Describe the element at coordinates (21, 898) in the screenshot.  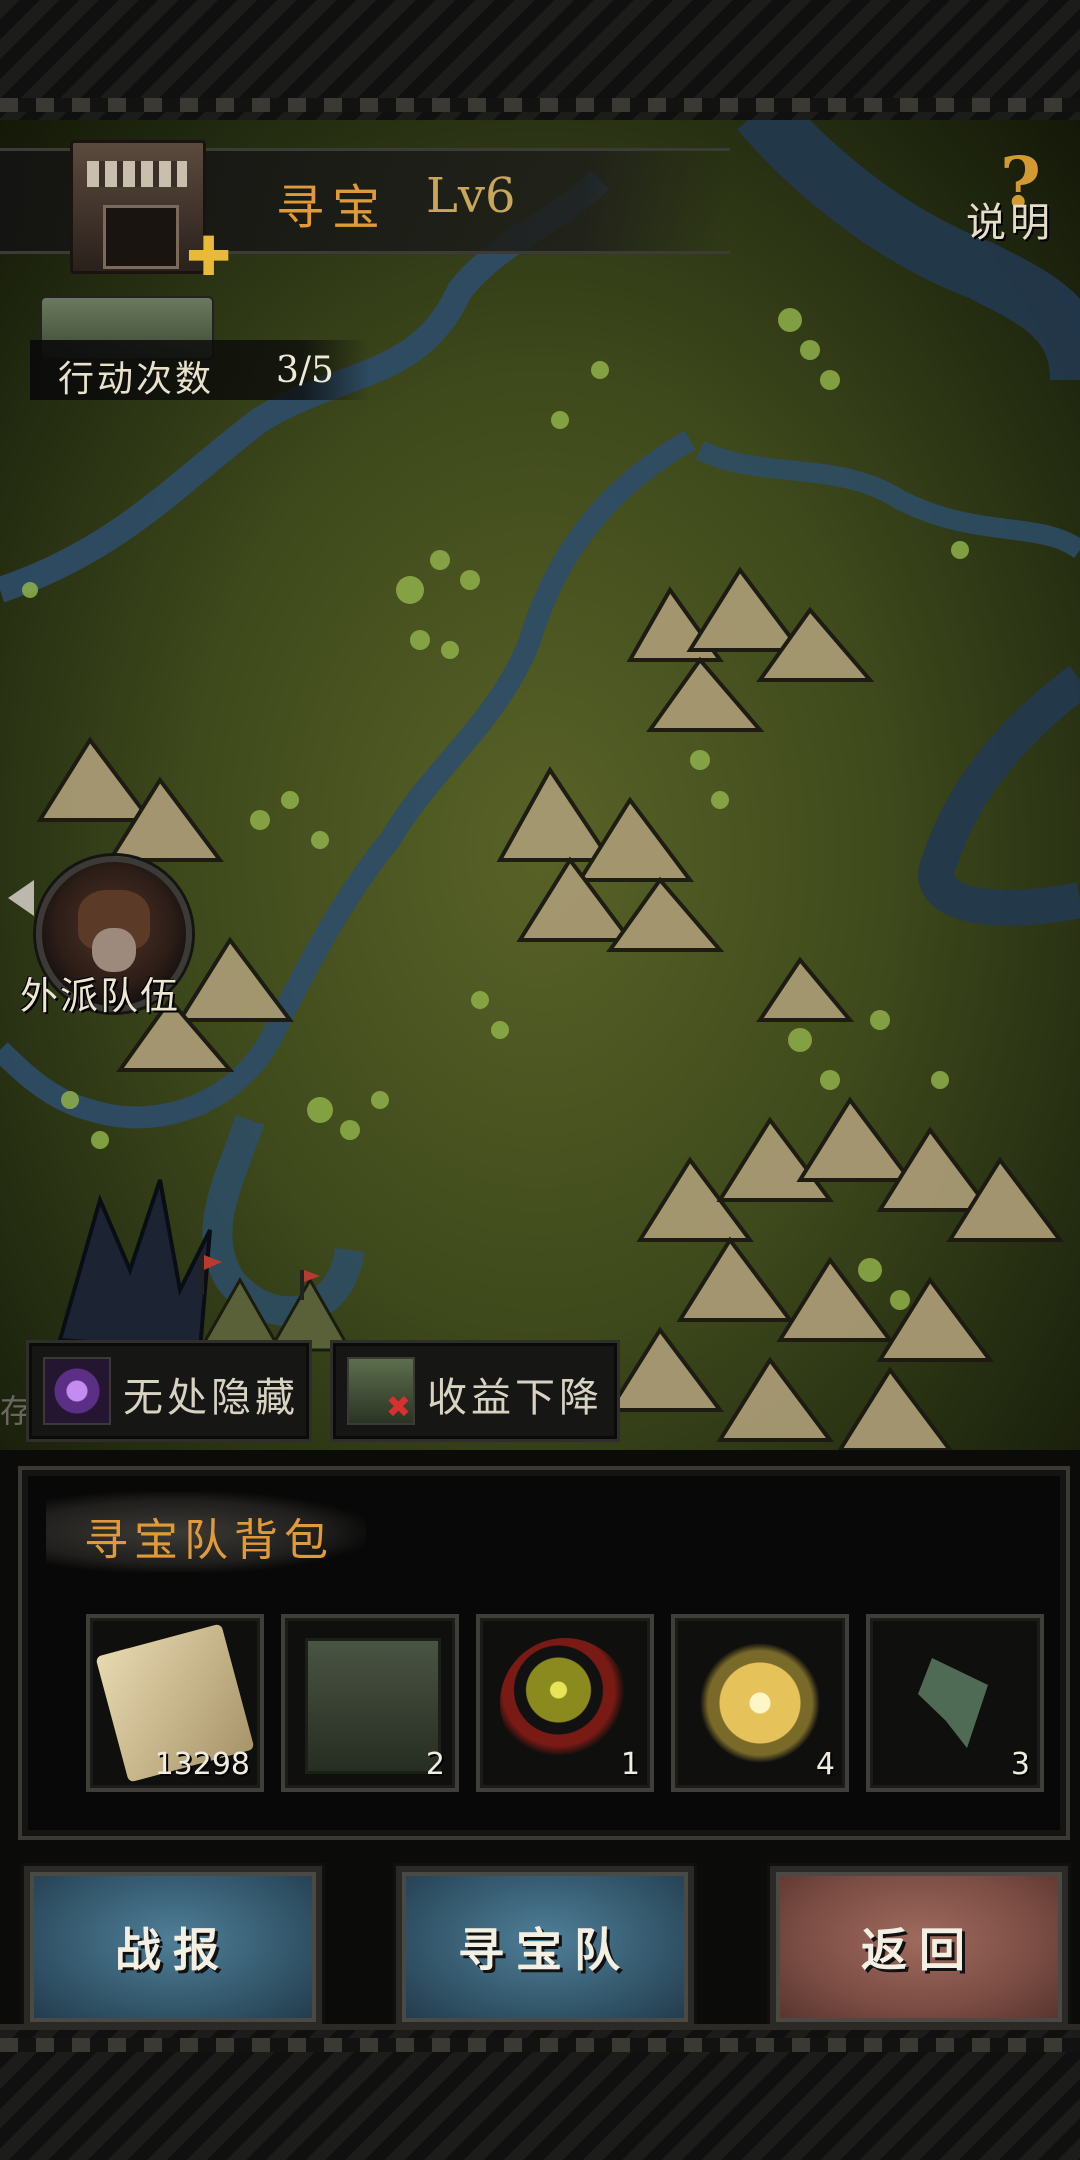
I see `squad-direction-arrow-icon` at that location.